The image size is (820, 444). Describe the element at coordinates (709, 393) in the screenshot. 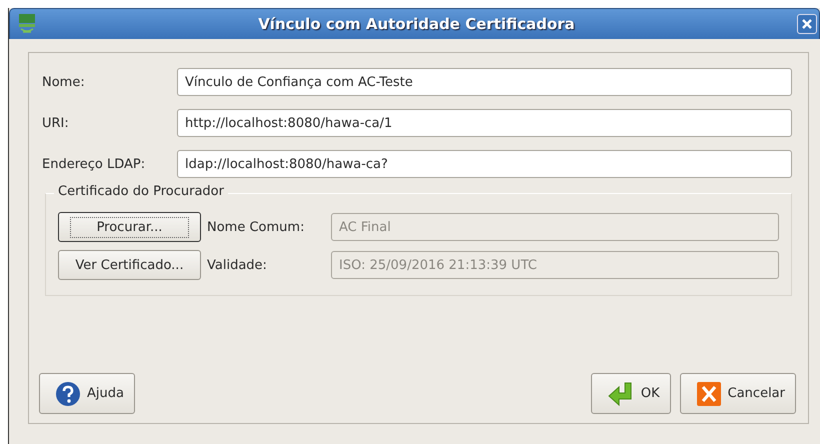

I see `cancel-icon` at that location.